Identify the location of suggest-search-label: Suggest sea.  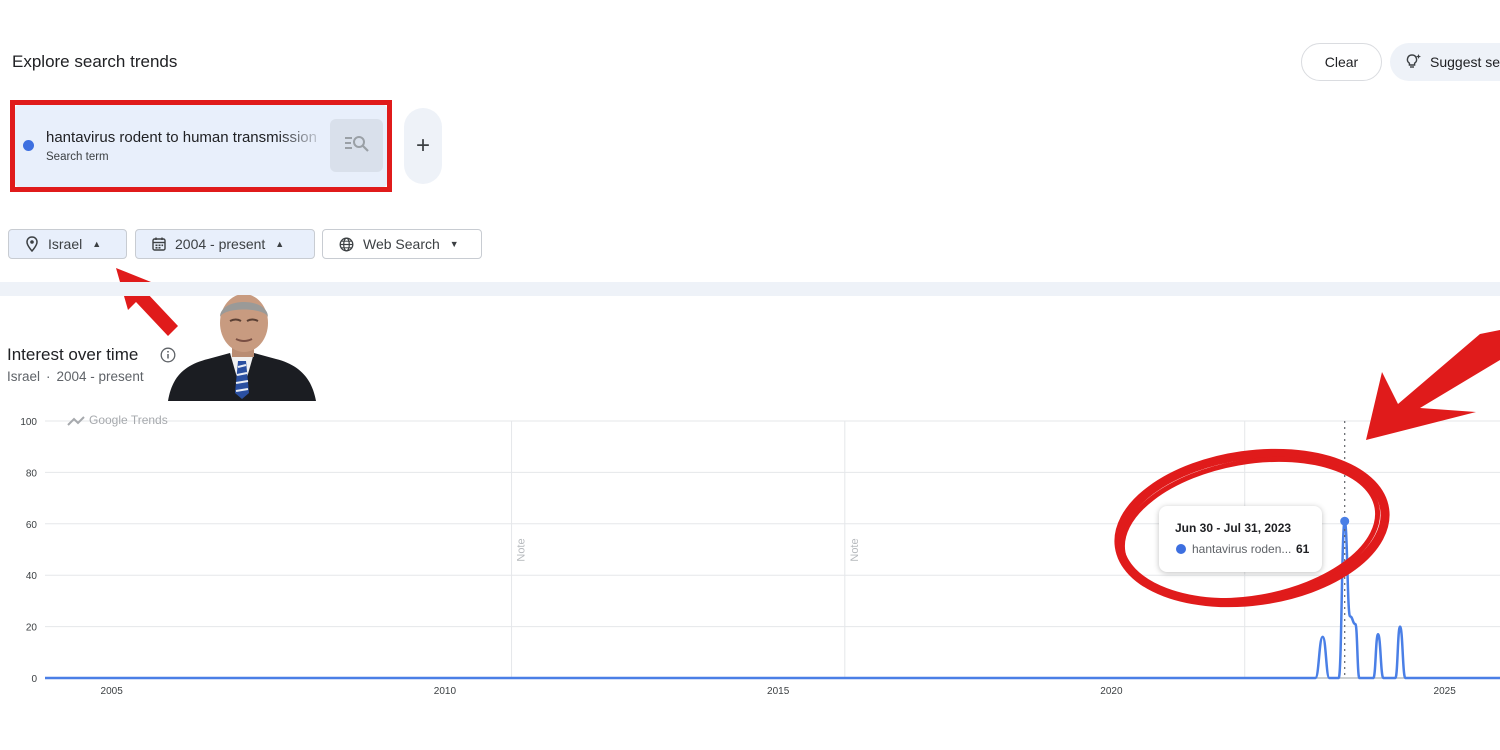
(1465, 62).